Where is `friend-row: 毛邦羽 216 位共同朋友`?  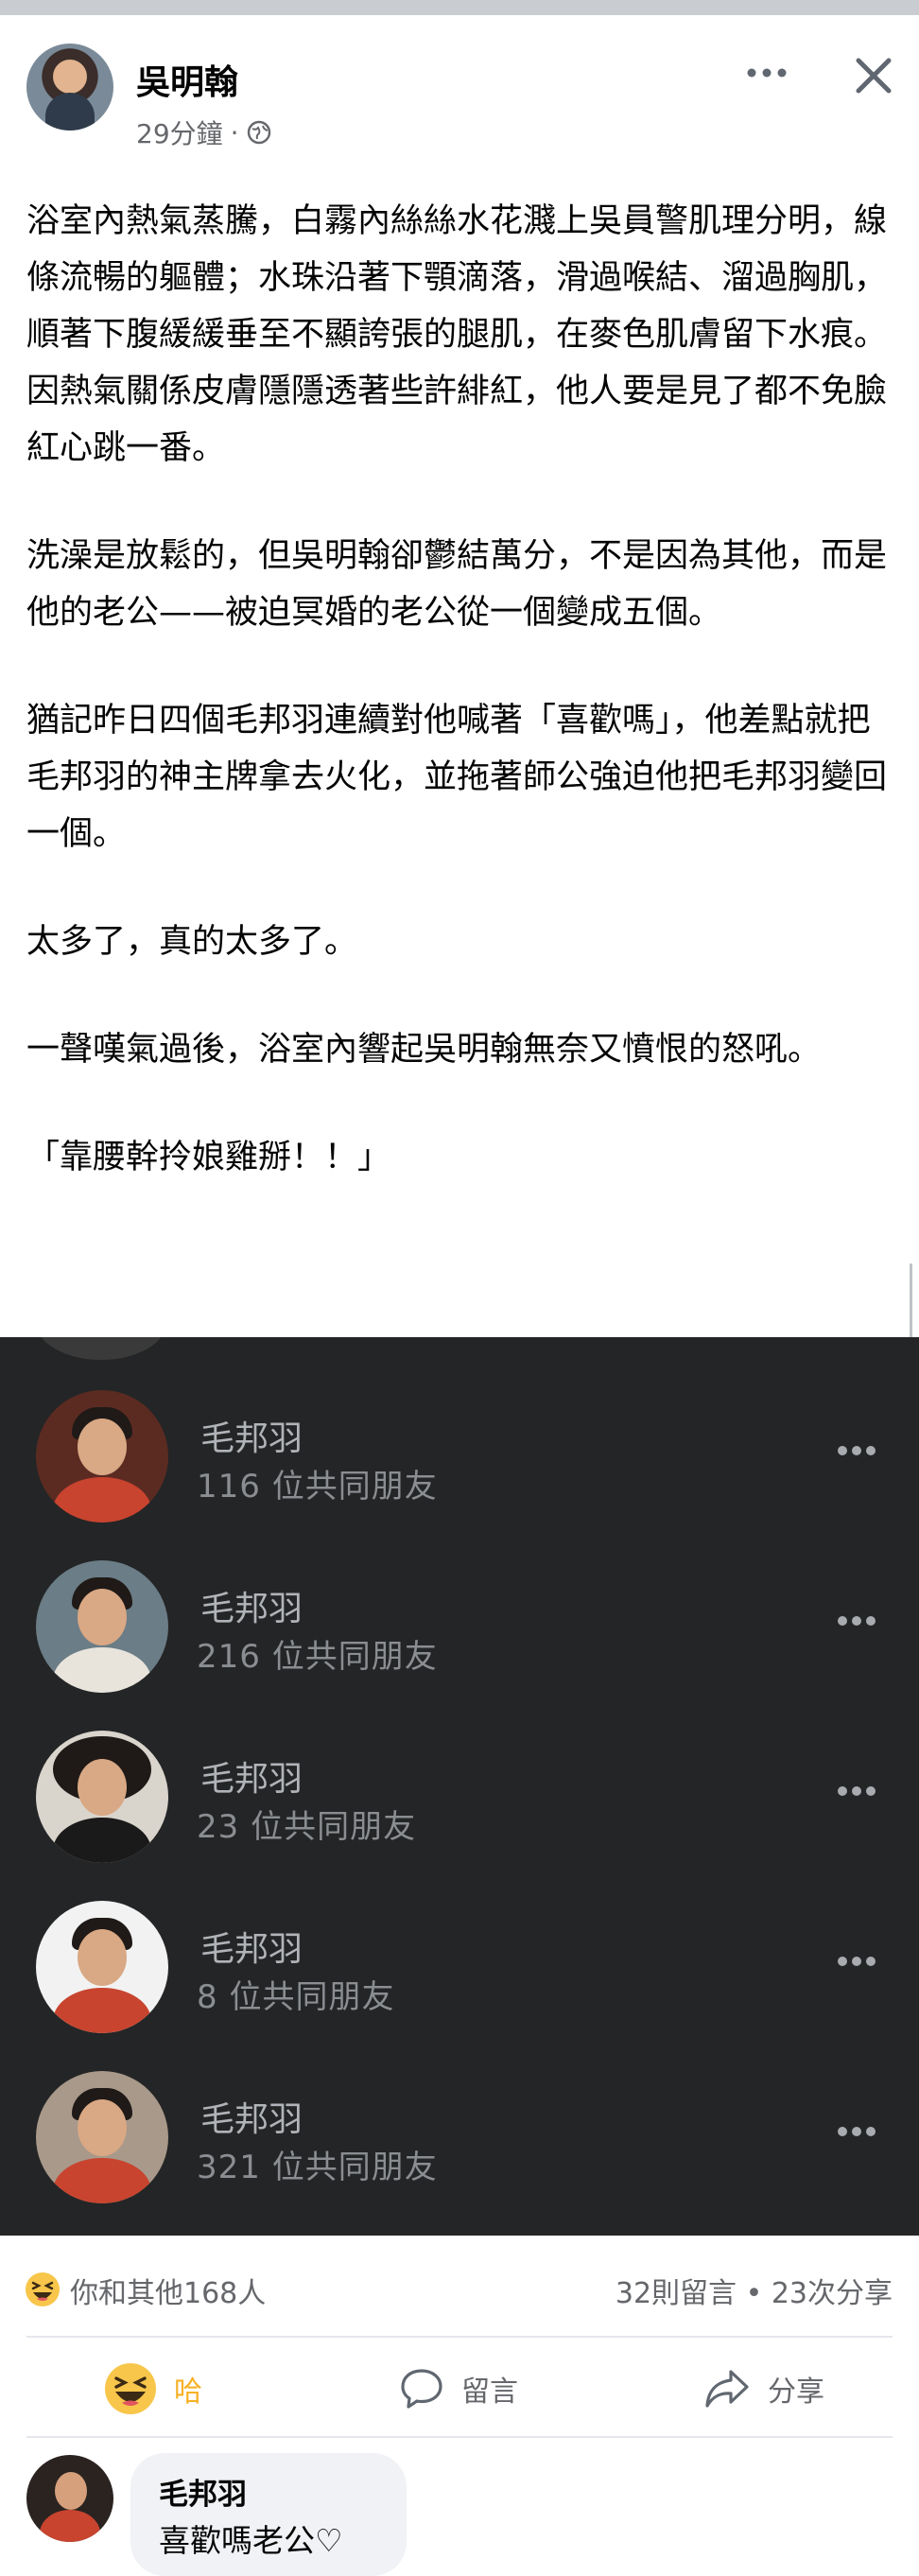
friend-row: 毛邦羽 216 位共同朋友 is located at coordinates (459, 1645).